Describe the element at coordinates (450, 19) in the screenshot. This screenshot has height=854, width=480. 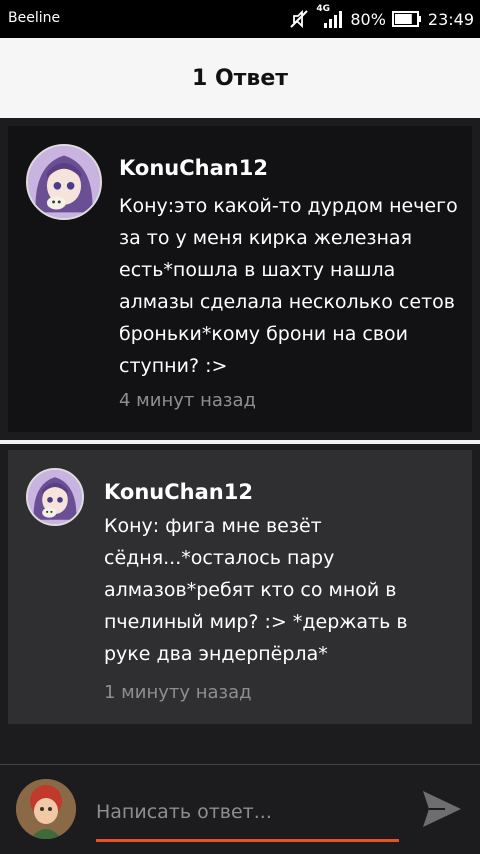
I see `clock: 23:49` at that location.